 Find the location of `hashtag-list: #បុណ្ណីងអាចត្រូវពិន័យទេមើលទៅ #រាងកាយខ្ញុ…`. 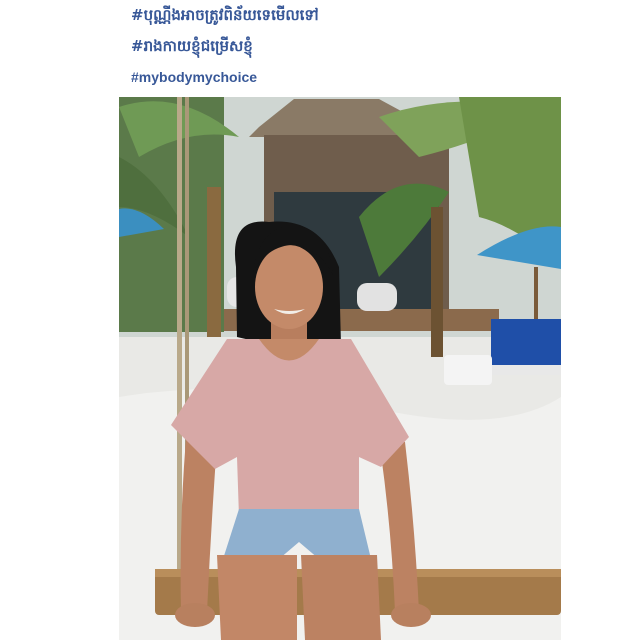

hashtag-list: #បុណ្ណីងអាចត្រូវពិន័យទេមើលទៅ #រាងកាយខ្ញុ… is located at coordinates (341, 52).